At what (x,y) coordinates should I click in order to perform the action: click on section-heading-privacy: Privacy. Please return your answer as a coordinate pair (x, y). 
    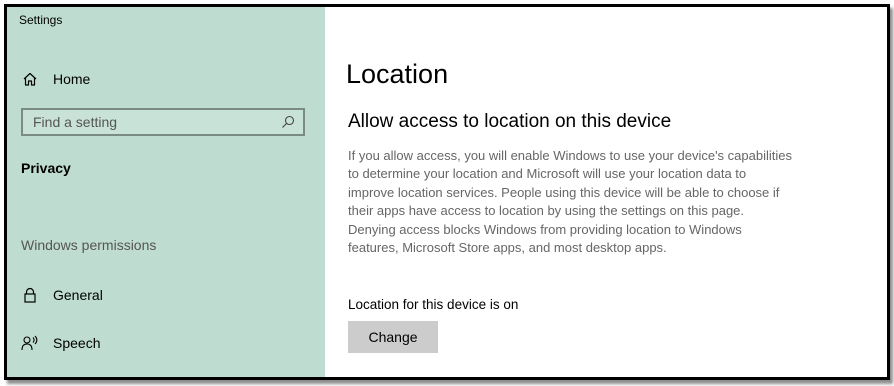
    Looking at the image, I should click on (46, 168).